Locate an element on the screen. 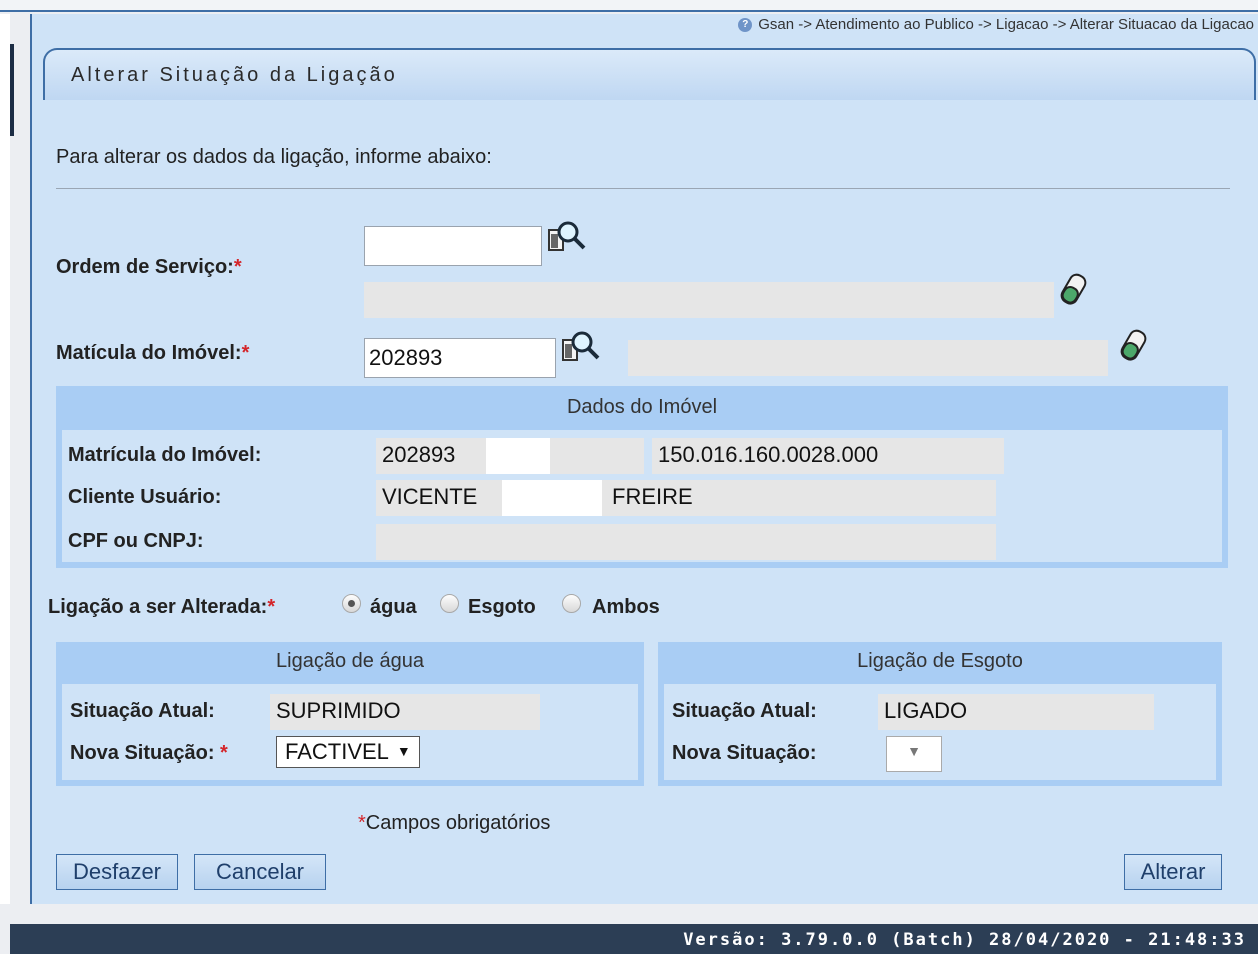 This screenshot has height=954, width=1258. agua-nova-situacao-label: Nova Situação: * is located at coordinates (149, 753).